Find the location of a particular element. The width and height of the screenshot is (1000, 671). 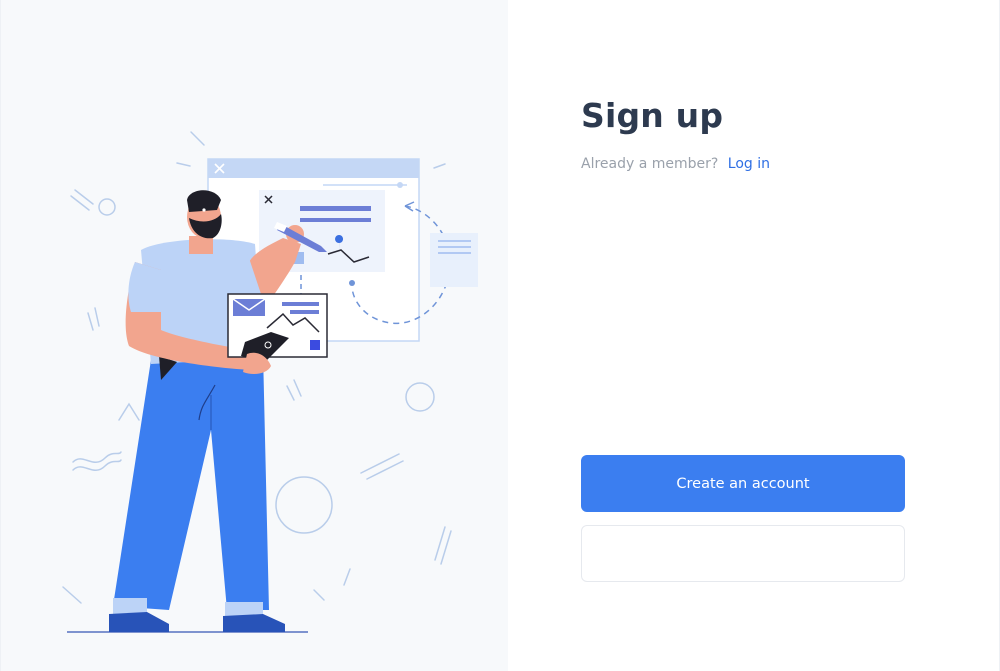

login-link: Log in is located at coordinates (749, 164).